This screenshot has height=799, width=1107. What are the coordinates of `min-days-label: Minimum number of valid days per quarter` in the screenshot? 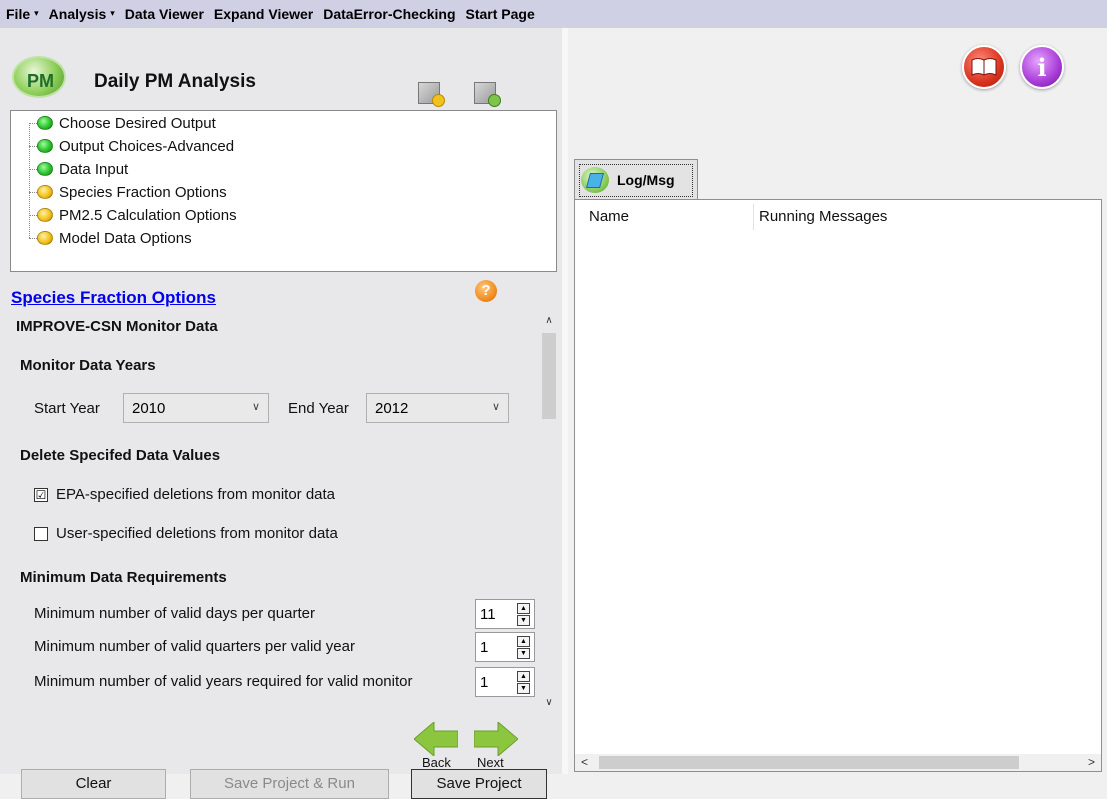 It's located at (174, 613).